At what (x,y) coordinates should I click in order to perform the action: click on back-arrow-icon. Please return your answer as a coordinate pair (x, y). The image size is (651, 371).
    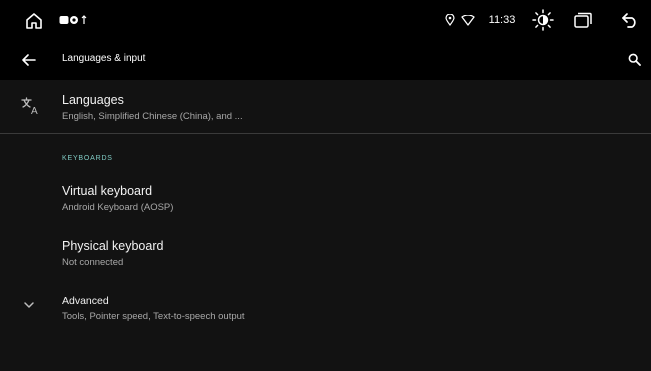
    Looking at the image, I should click on (29, 60).